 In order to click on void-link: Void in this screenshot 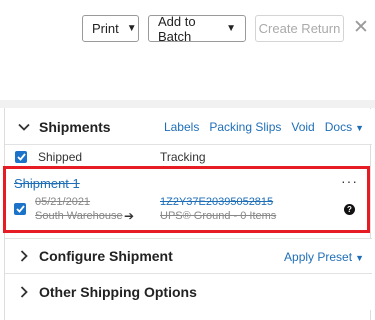, I will do `click(302, 127)`.